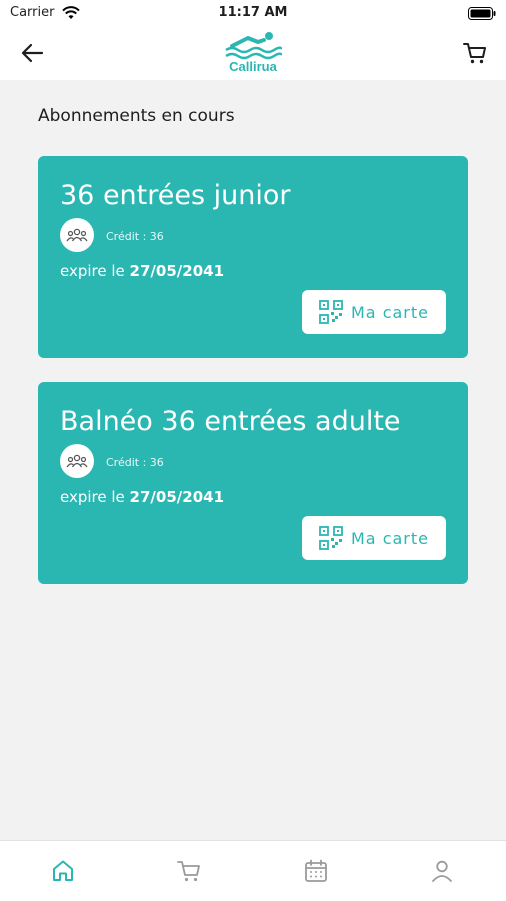 Image resolution: width=506 pixels, height=901 pixels. I want to click on section-title: Abonnements en cours, so click(136, 116).